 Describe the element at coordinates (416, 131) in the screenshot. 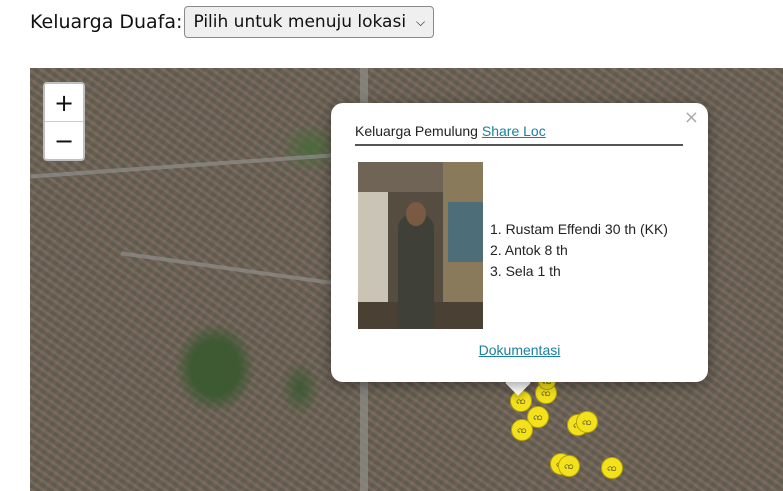

I see `popup-title-text: Keluarga Pemulung` at that location.